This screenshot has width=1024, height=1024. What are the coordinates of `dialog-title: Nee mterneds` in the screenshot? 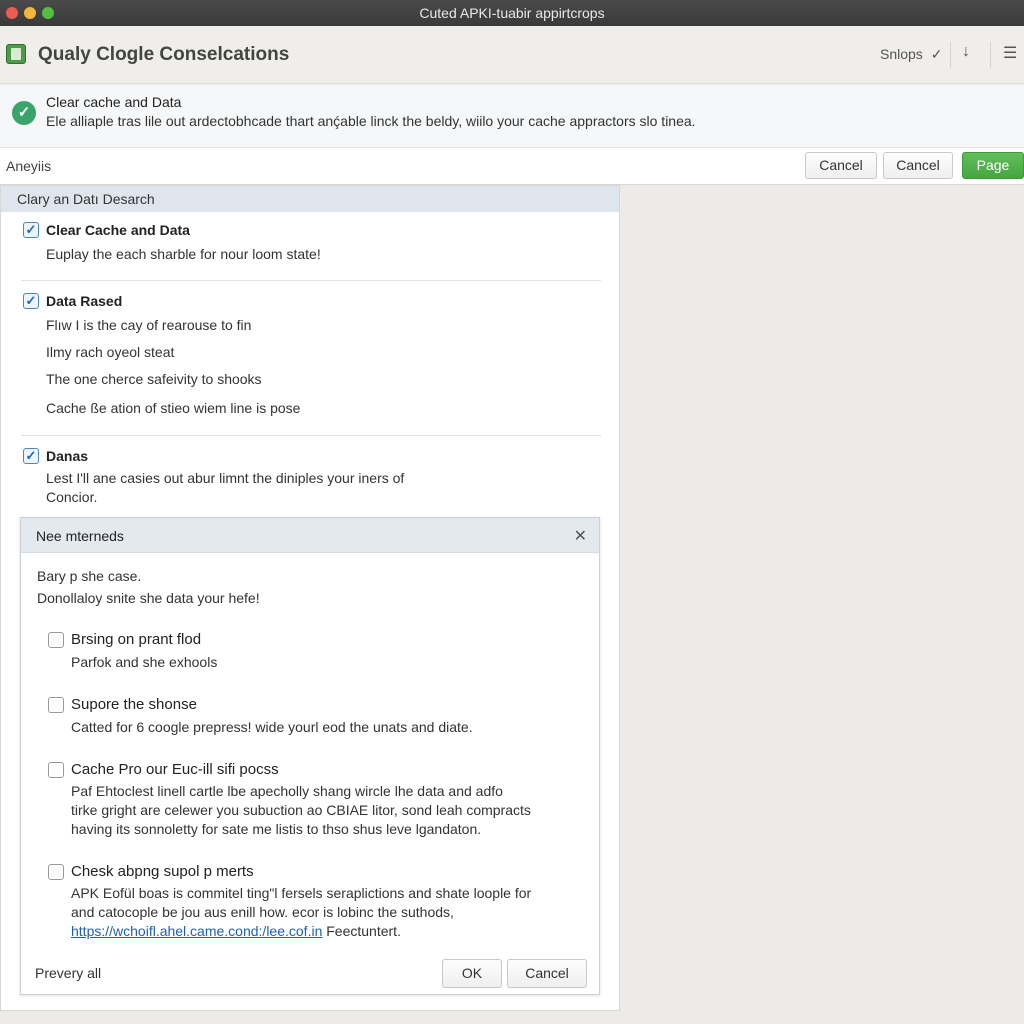 It's located at (80, 536).